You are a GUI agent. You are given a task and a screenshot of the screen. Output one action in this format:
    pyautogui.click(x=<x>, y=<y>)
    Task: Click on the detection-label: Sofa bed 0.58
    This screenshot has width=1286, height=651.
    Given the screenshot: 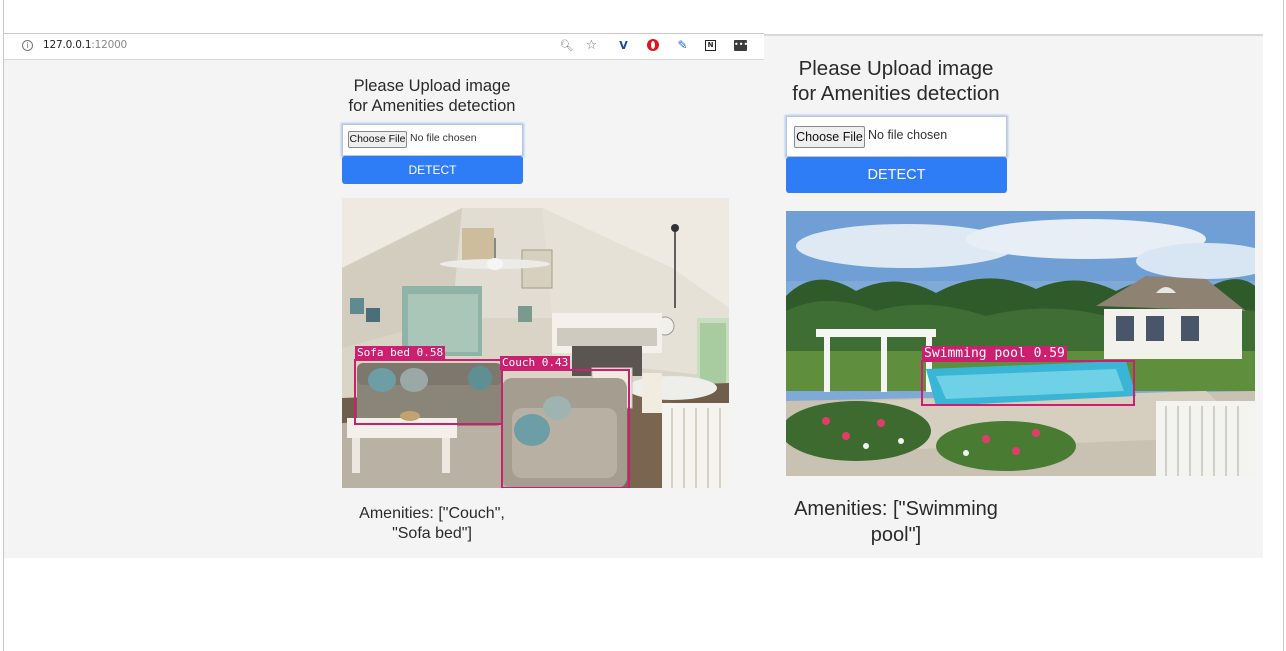 What is the action you would take?
    pyautogui.click(x=400, y=353)
    